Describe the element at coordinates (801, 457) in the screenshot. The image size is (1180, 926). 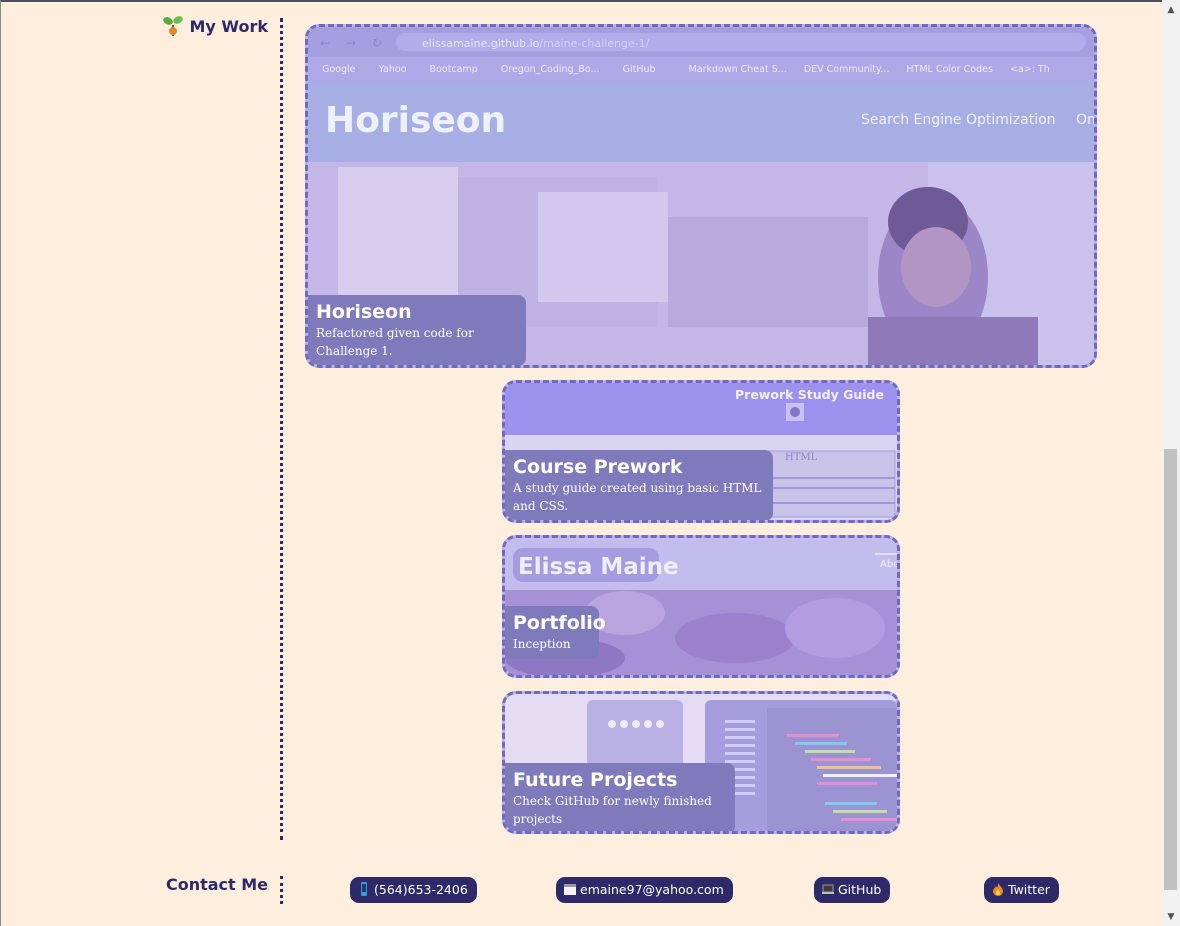
I see `screenshot-section-heading: HTML` at that location.